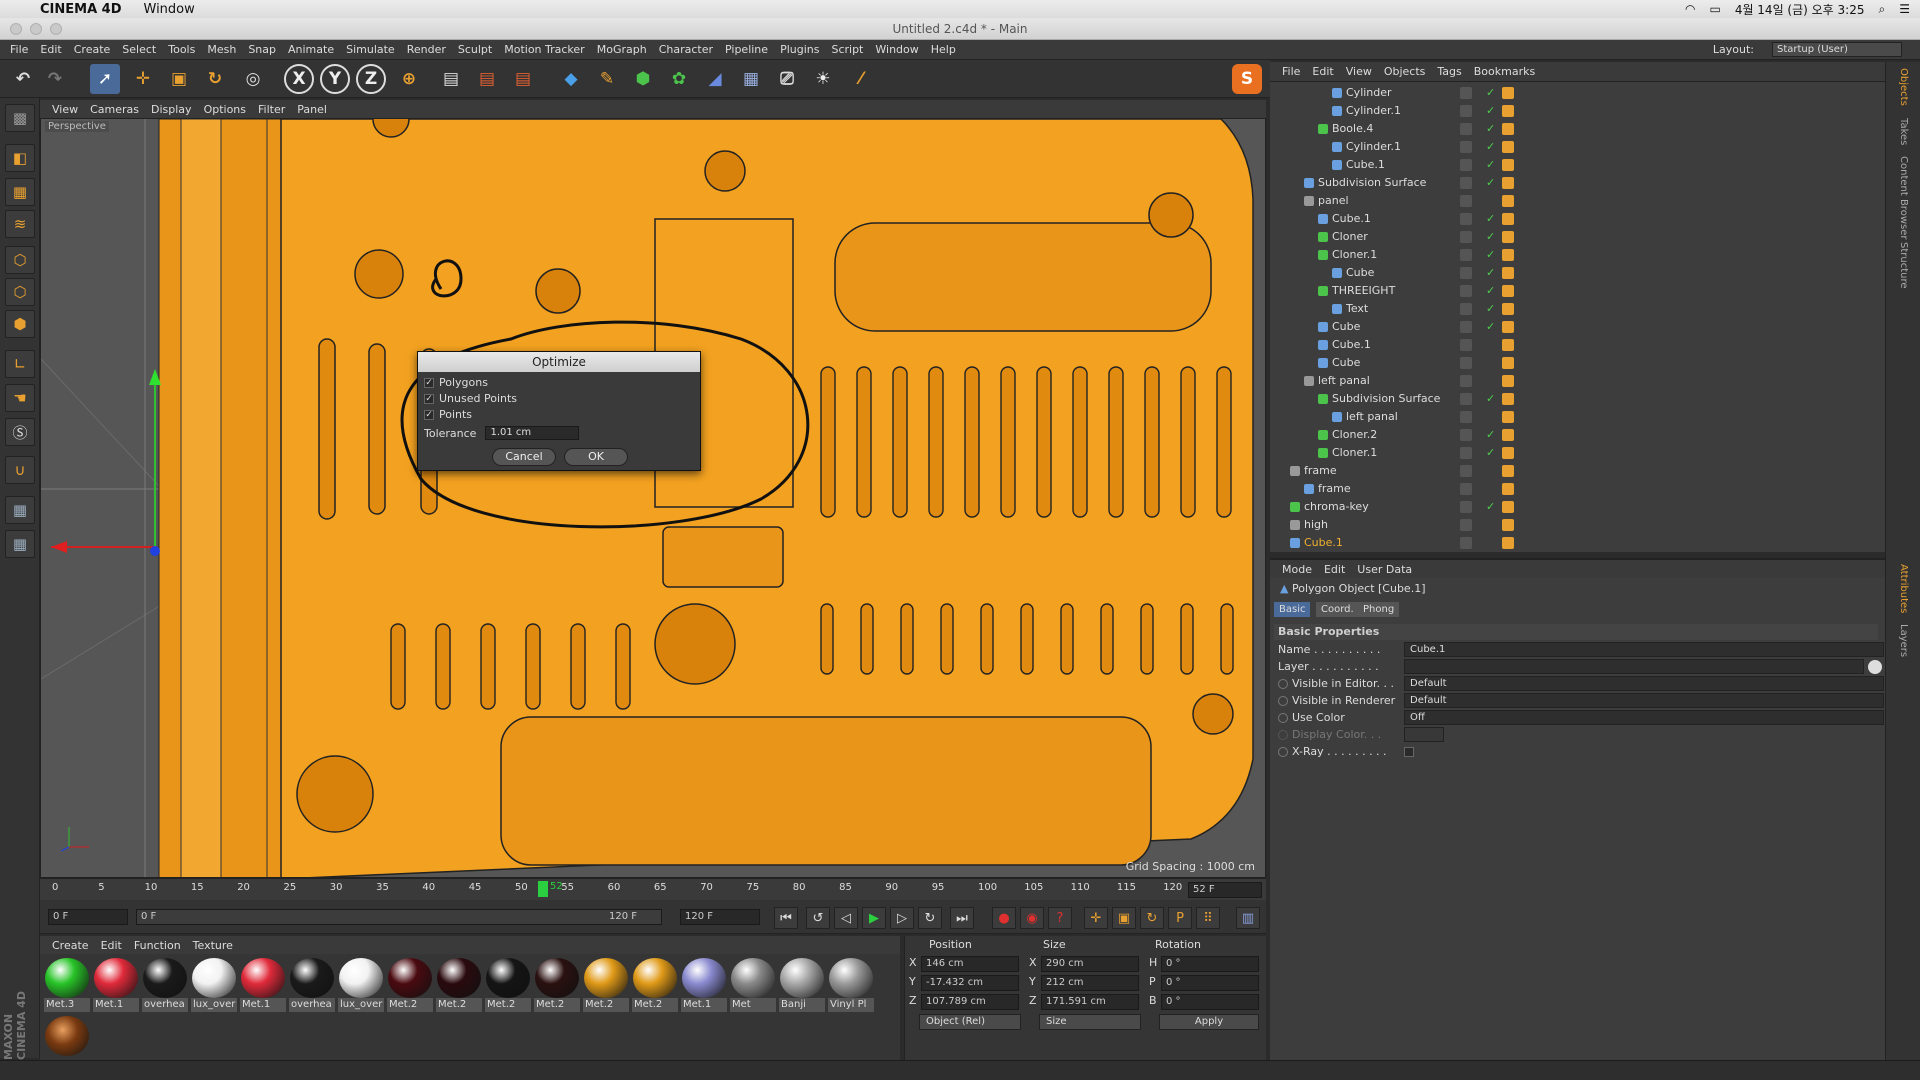  I want to click on obj-menu-bookmarks: Bookmarks, so click(1504, 71).